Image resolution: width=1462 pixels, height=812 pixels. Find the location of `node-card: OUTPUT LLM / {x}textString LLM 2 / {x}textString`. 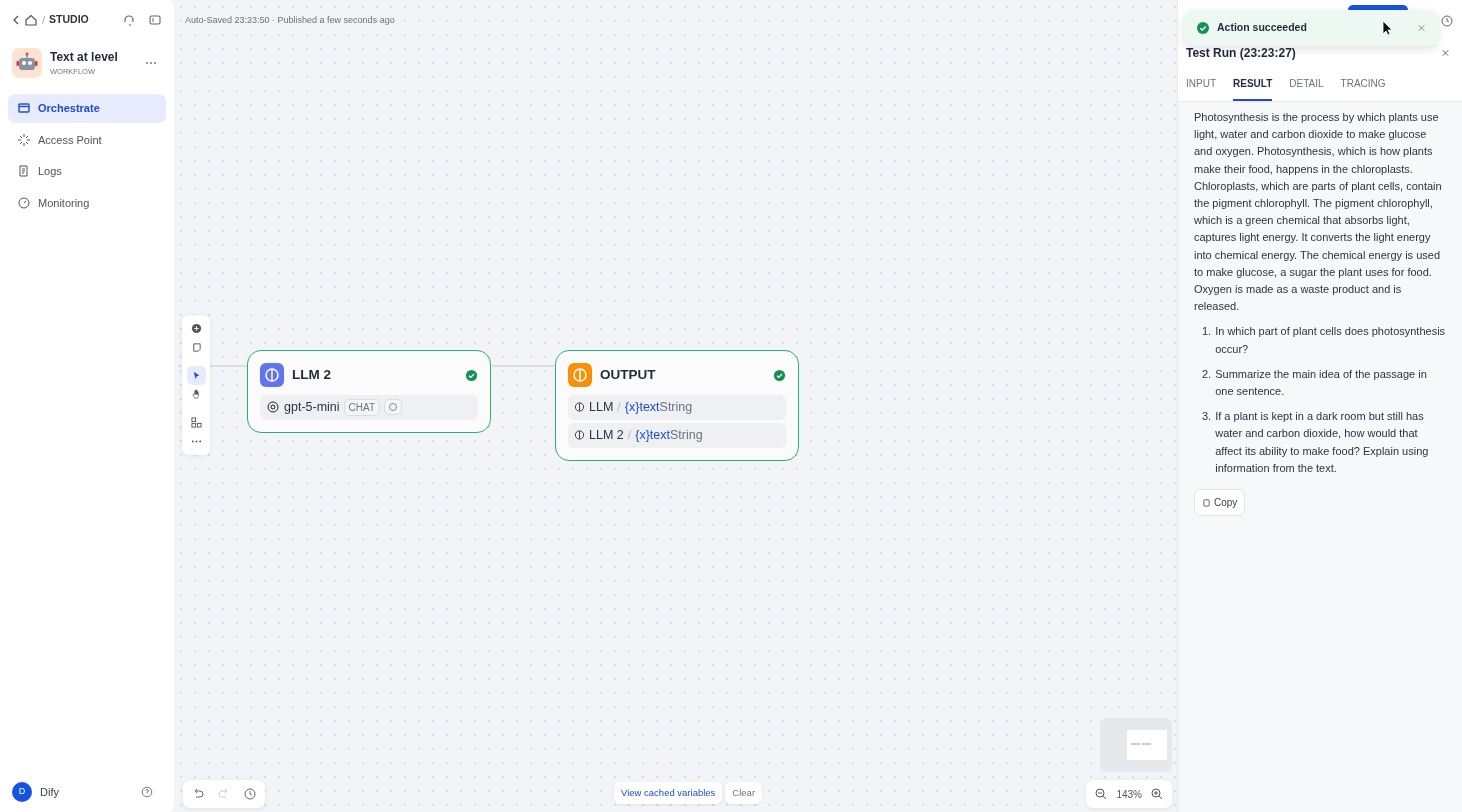

node-card: OUTPUT LLM / {x}textString LLM 2 / {x}textString is located at coordinates (677, 405).